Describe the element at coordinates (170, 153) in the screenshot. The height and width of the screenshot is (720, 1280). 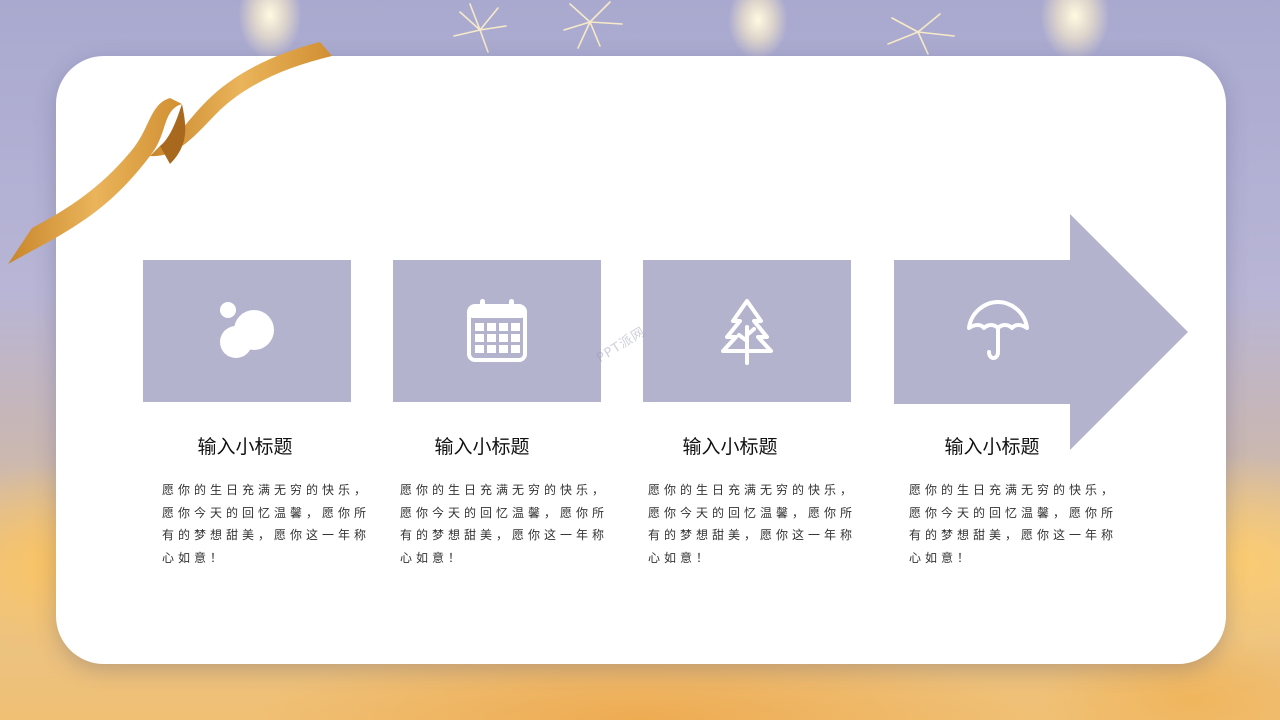
I see `ribbon-decoration` at that location.